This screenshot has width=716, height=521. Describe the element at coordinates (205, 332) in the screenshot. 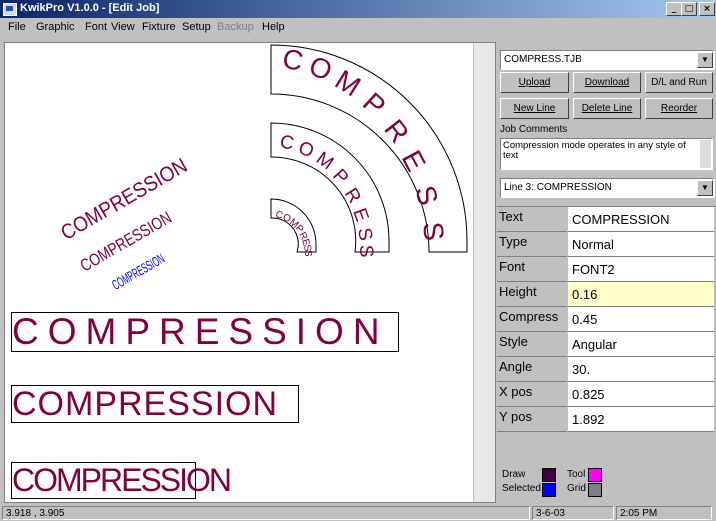

I see `boxed-text-1: COMPRESSION` at that location.